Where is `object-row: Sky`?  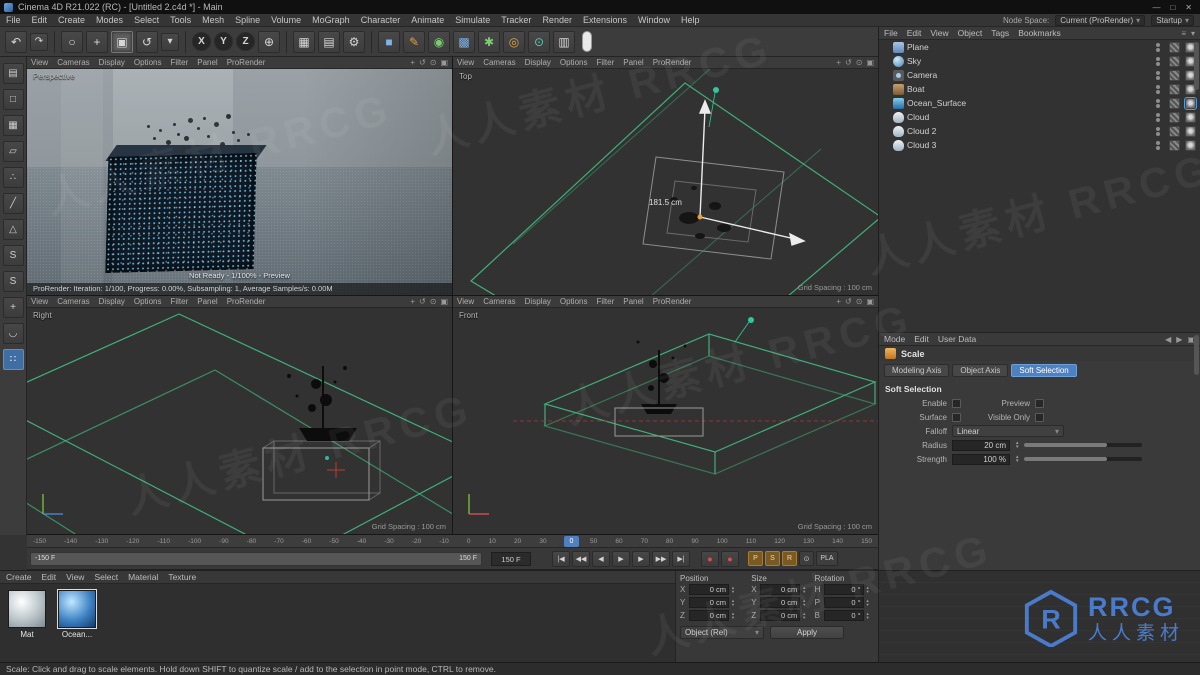 object-row: Sky is located at coordinates (1039, 61).